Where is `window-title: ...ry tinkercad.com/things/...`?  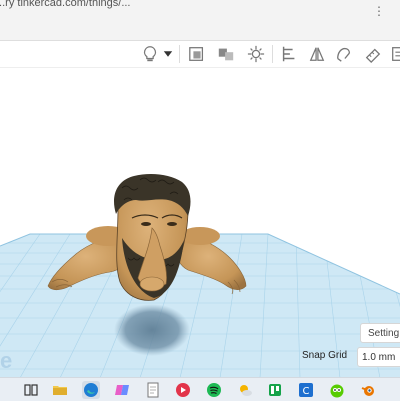
window-title: ...ry tinkercad.com/things/... is located at coordinates (65, 4).